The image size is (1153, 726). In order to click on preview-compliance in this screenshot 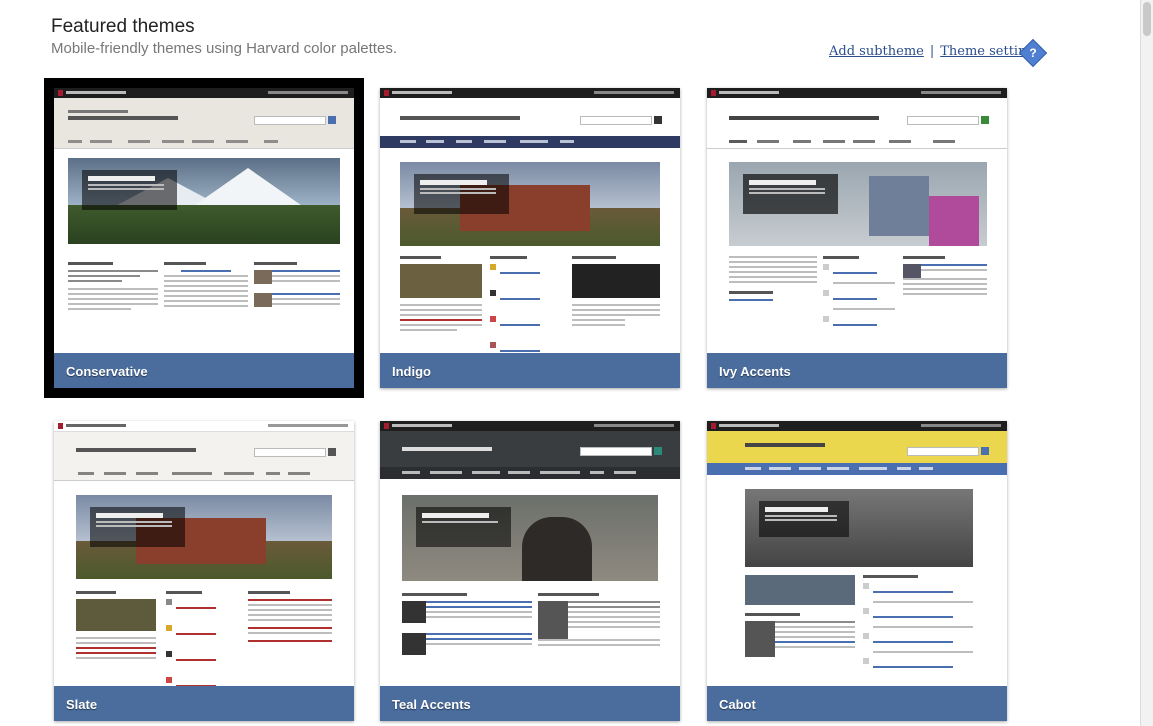, I will do `click(616, 292)`.